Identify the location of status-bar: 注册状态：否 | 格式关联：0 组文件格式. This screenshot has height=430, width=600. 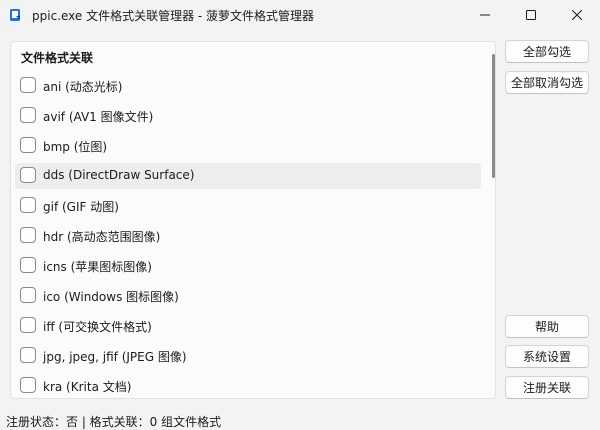
(114, 422).